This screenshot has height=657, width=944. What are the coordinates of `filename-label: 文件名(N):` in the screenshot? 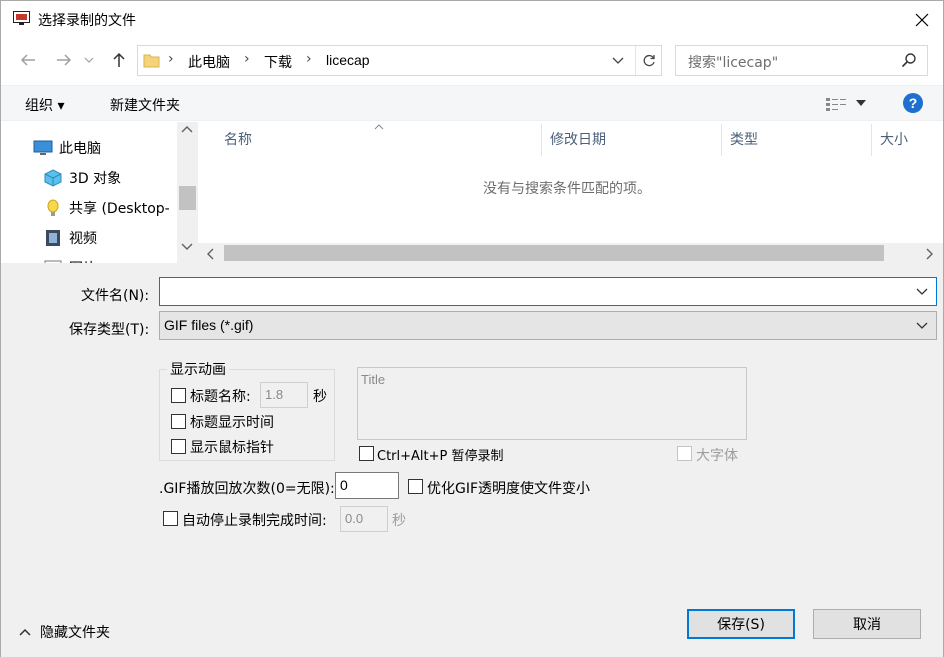 It's located at (115, 296).